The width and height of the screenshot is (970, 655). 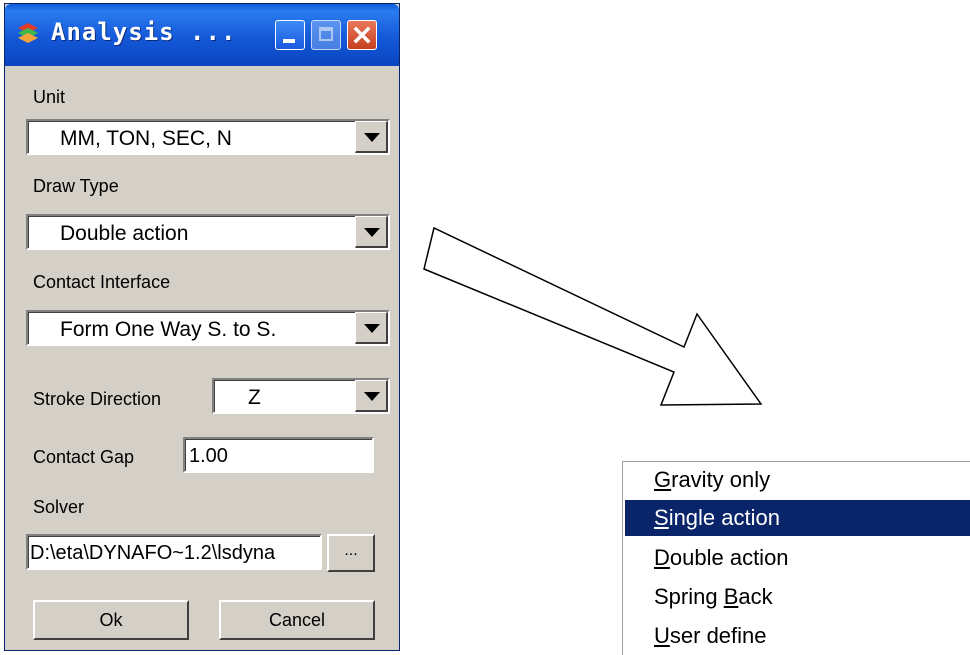 What do you see at coordinates (662, 635) in the screenshot?
I see `option-mnemonic: U` at bounding box center [662, 635].